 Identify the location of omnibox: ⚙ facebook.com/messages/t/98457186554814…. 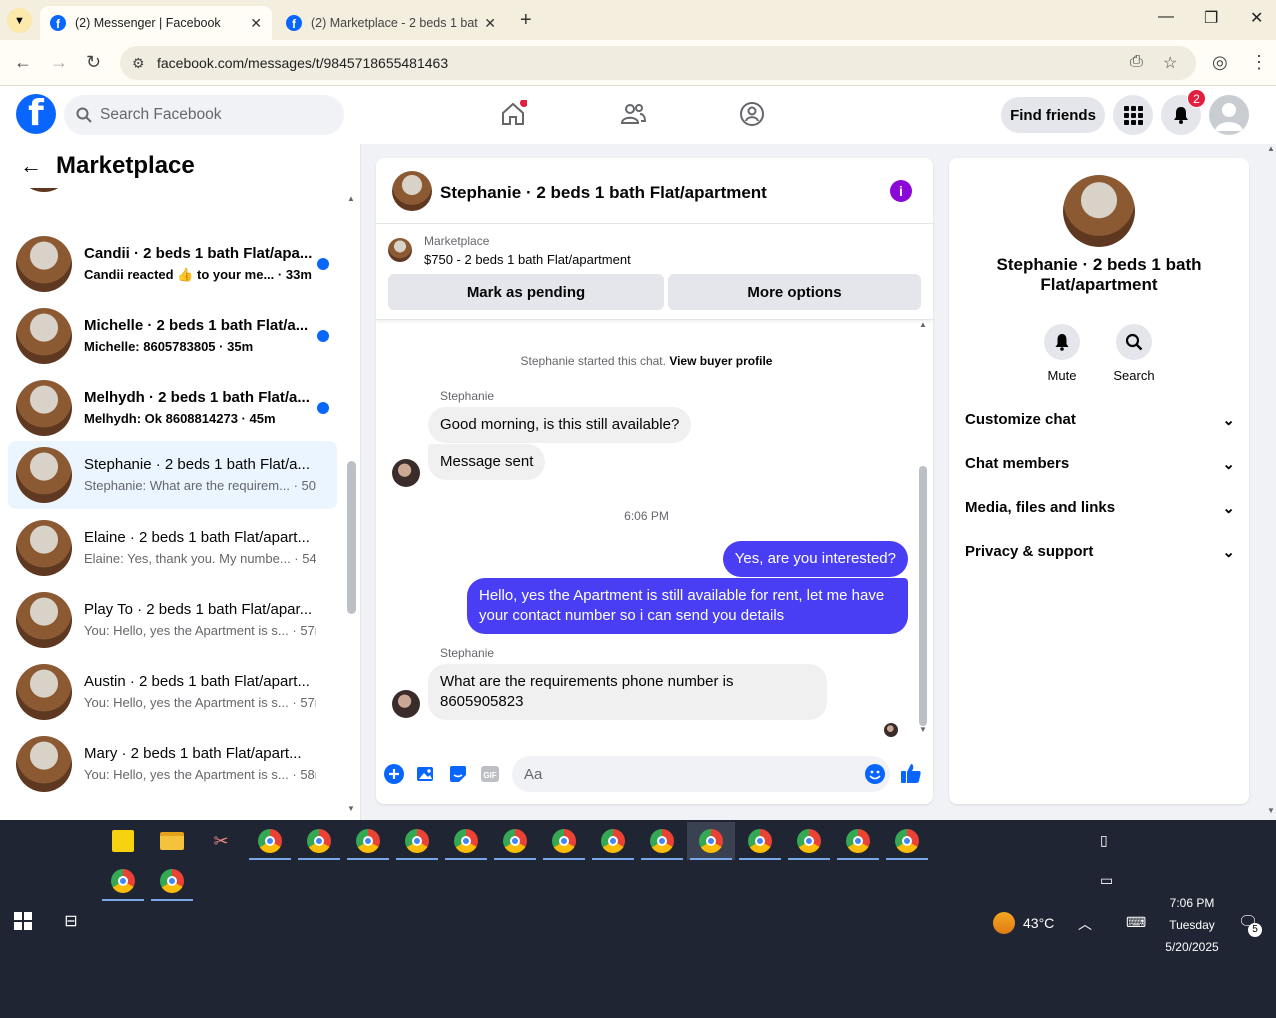
(658, 63).